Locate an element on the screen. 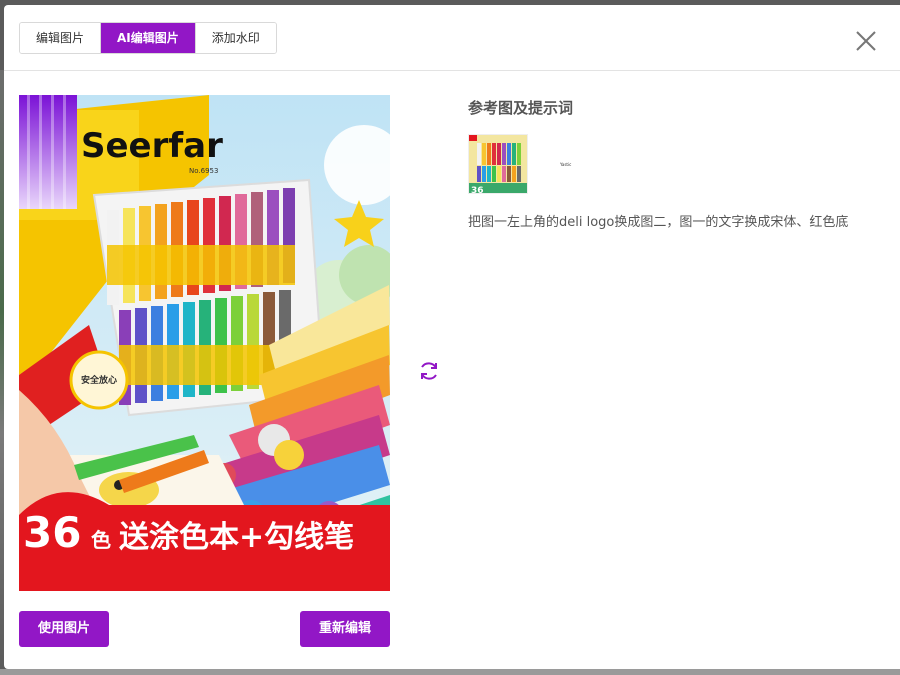  tab-ai-edit-image: AI编辑图片 is located at coordinates (148, 38).